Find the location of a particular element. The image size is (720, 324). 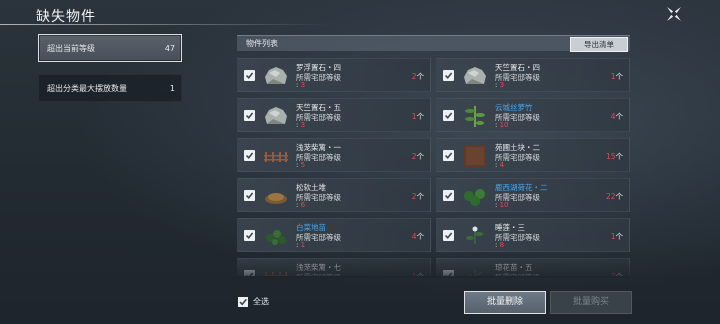

tab-exceed-category-max: 超出分类最大摆放数量 1 is located at coordinates (110, 88).